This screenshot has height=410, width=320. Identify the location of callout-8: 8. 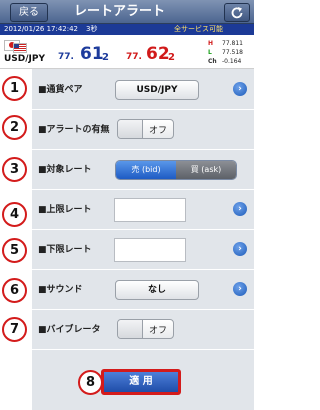
(90, 382).